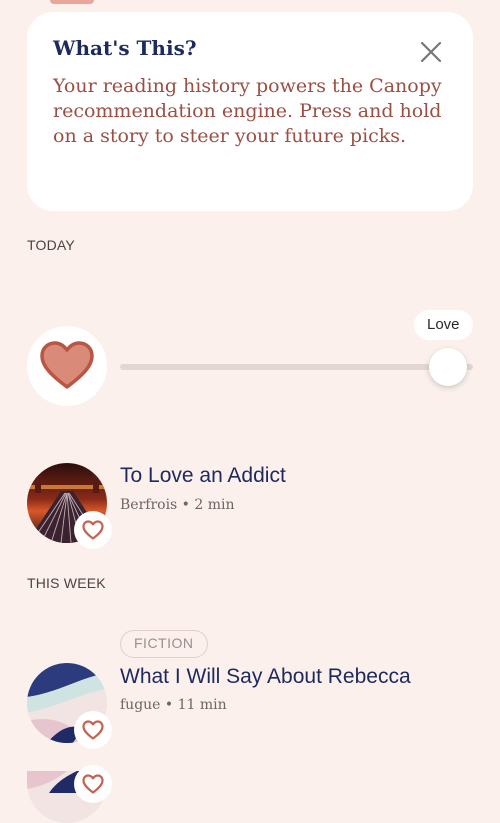 This screenshot has width=500, height=823. I want to click on section-label-this-week: THIS WEEK, so click(66, 583).